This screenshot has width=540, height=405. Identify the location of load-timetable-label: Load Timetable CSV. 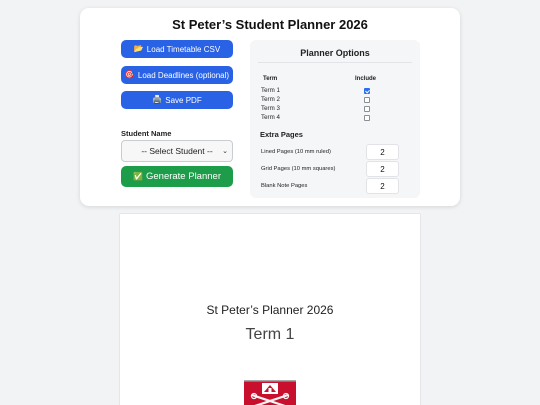
(183, 49).